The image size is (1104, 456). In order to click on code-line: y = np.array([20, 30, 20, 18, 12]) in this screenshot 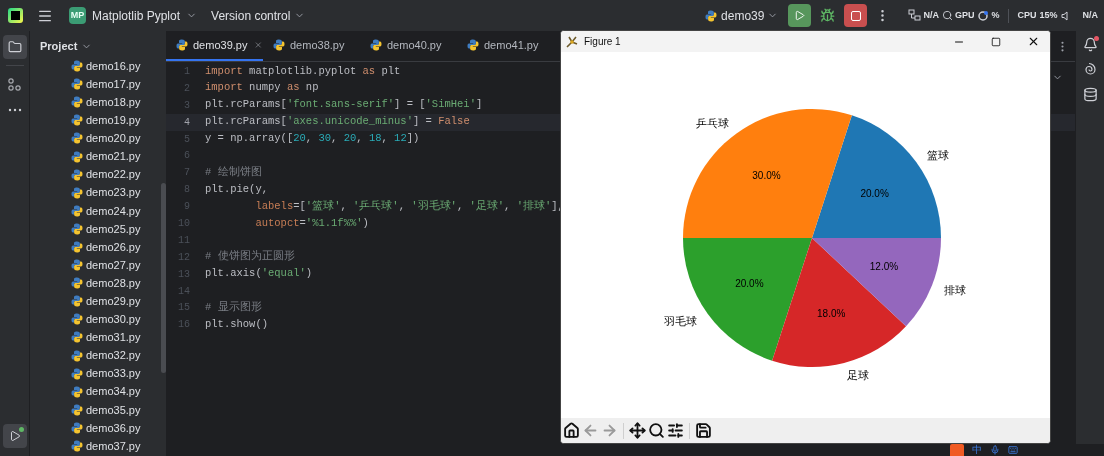, I will do `click(312, 139)`.